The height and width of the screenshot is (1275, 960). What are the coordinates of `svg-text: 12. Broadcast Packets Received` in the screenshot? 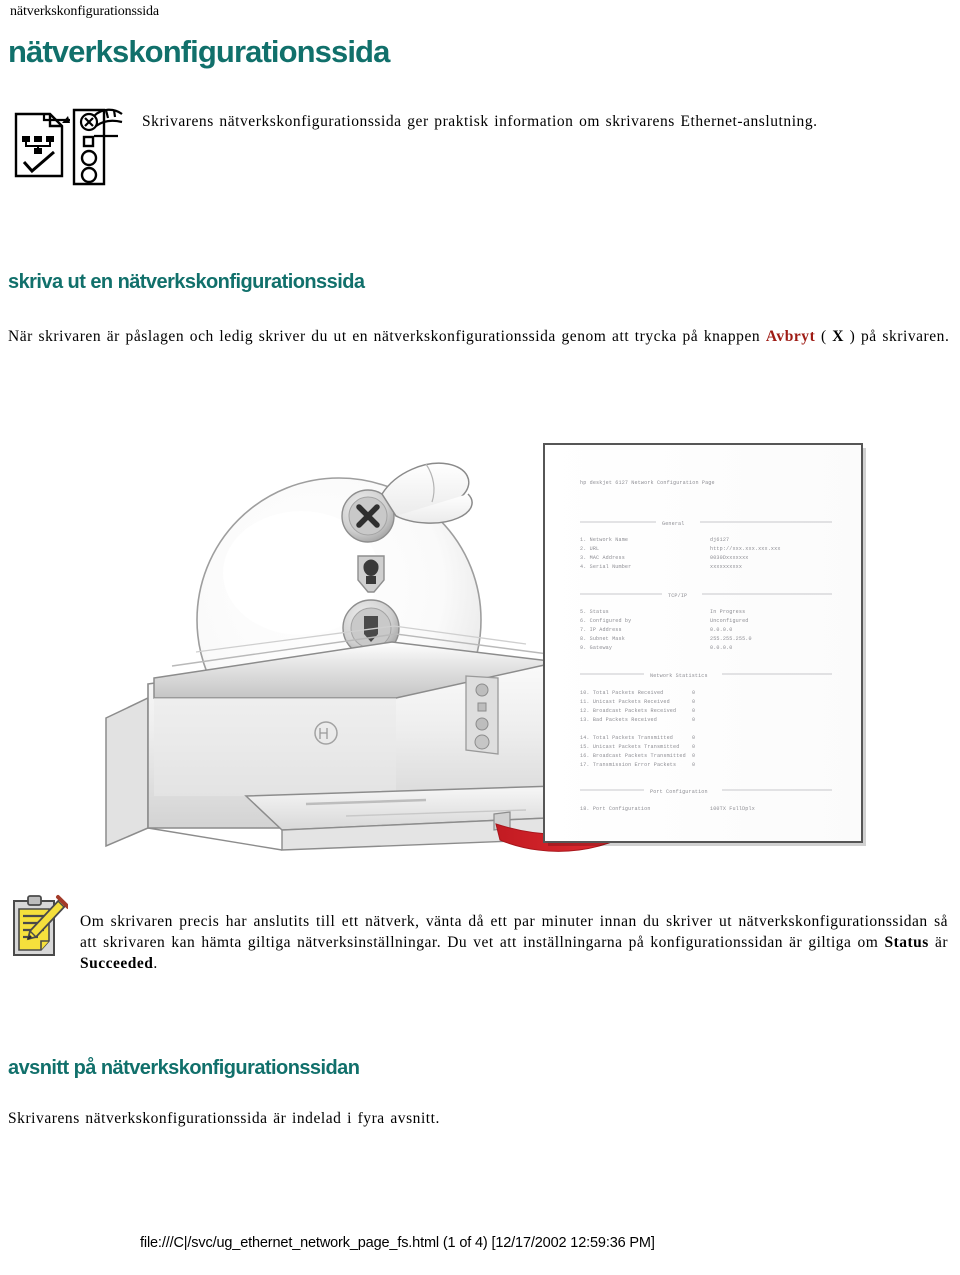 It's located at (628, 711).